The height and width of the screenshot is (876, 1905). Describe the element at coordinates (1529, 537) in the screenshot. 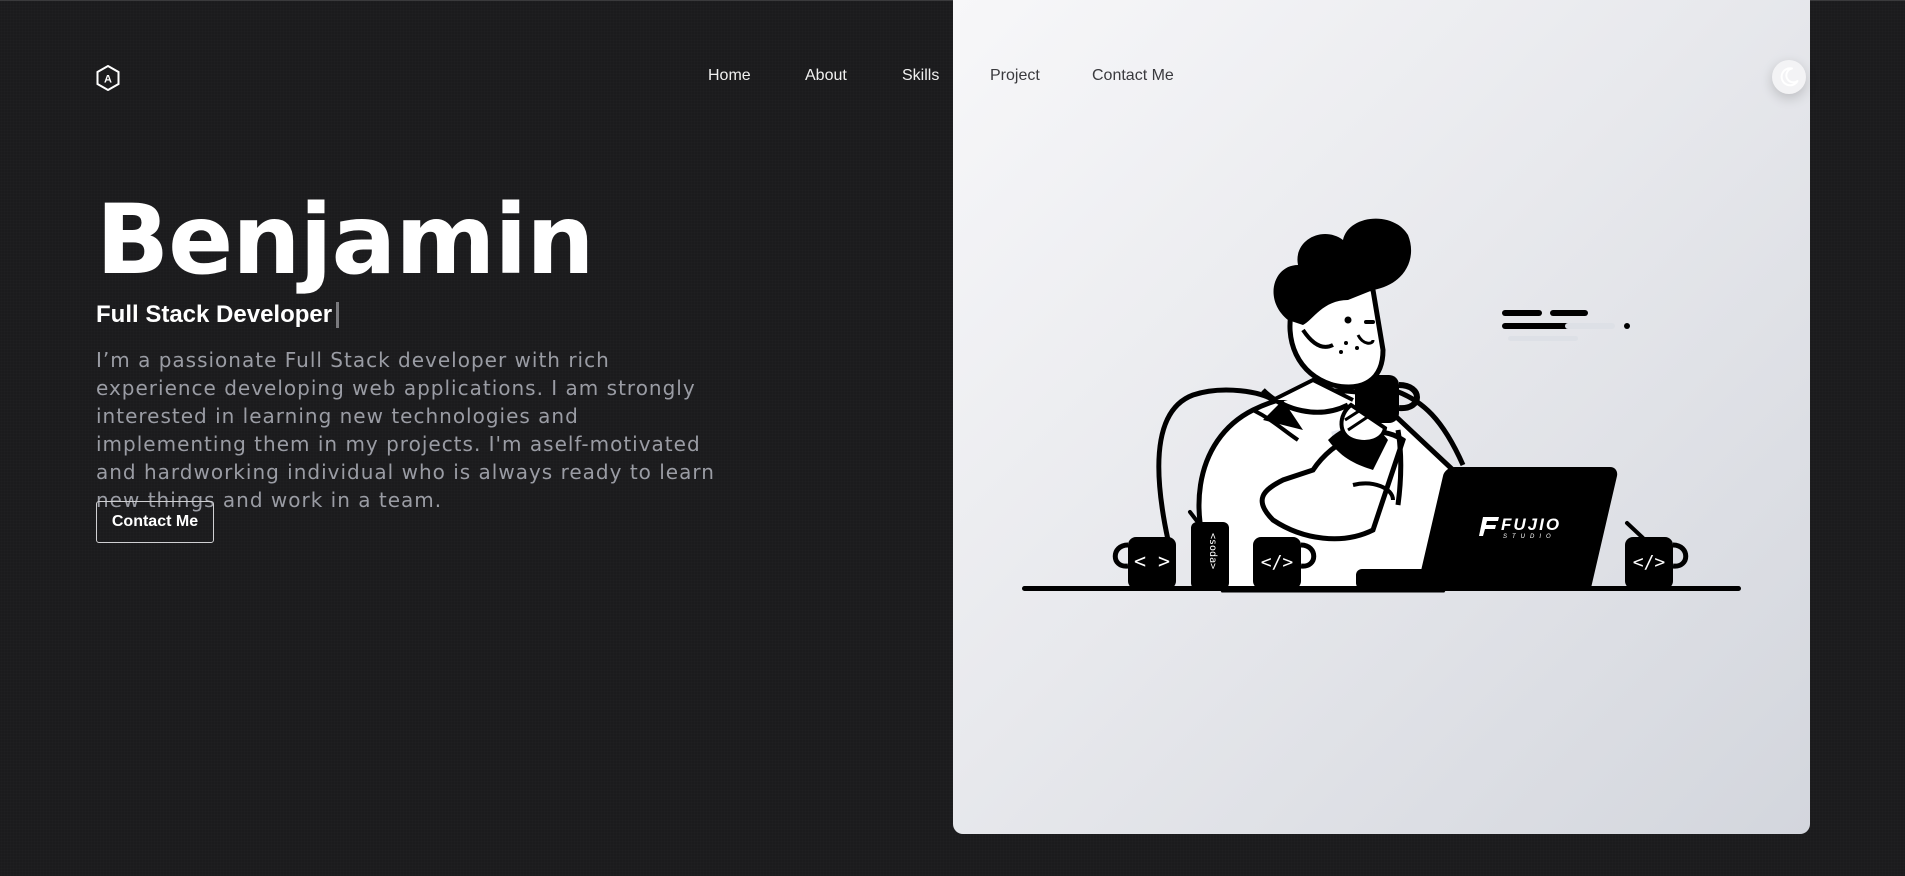

I see `laptop-subbrand-text: STUDIO` at that location.